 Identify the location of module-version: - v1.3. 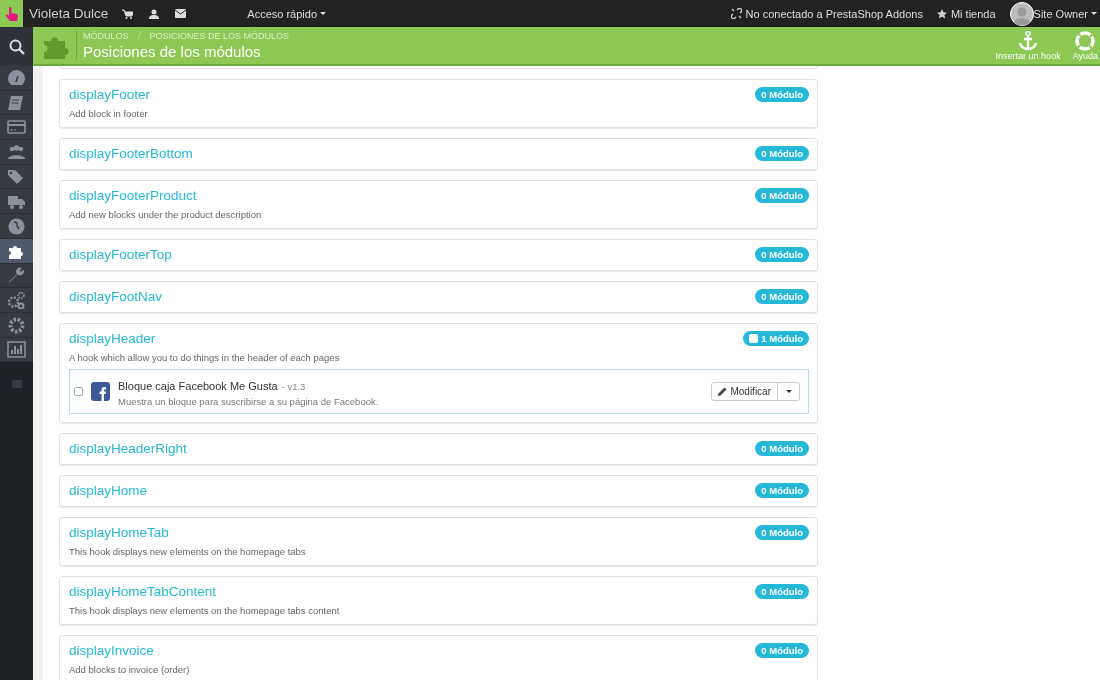
(293, 386).